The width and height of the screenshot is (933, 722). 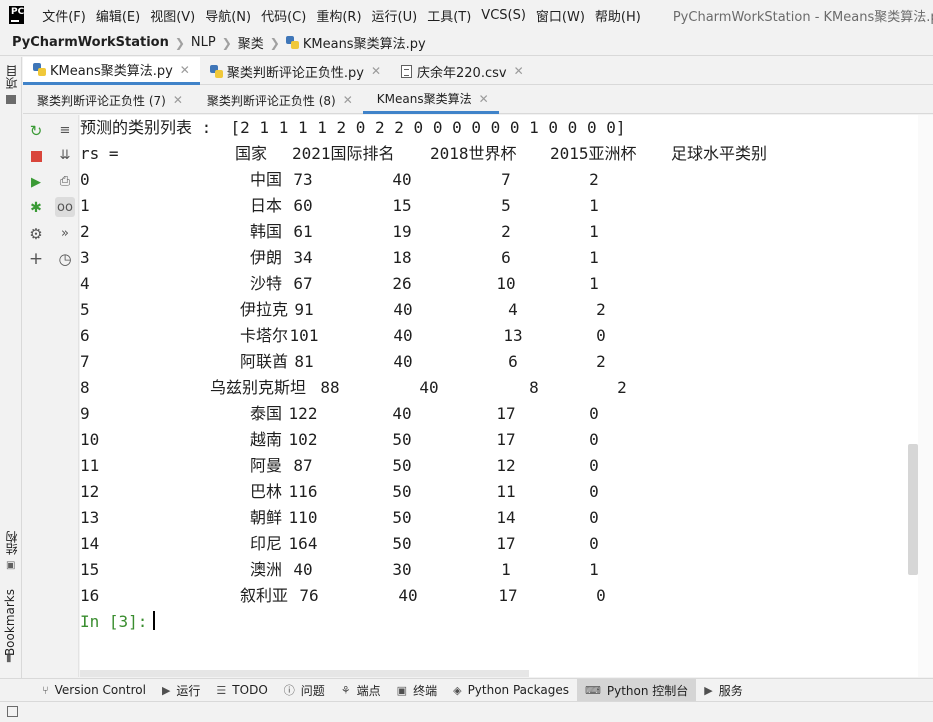 What do you see at coordinates (925, 396) in the screenshot?
I see `vertical-scrollbar-track` at bounding box center [925, 396].